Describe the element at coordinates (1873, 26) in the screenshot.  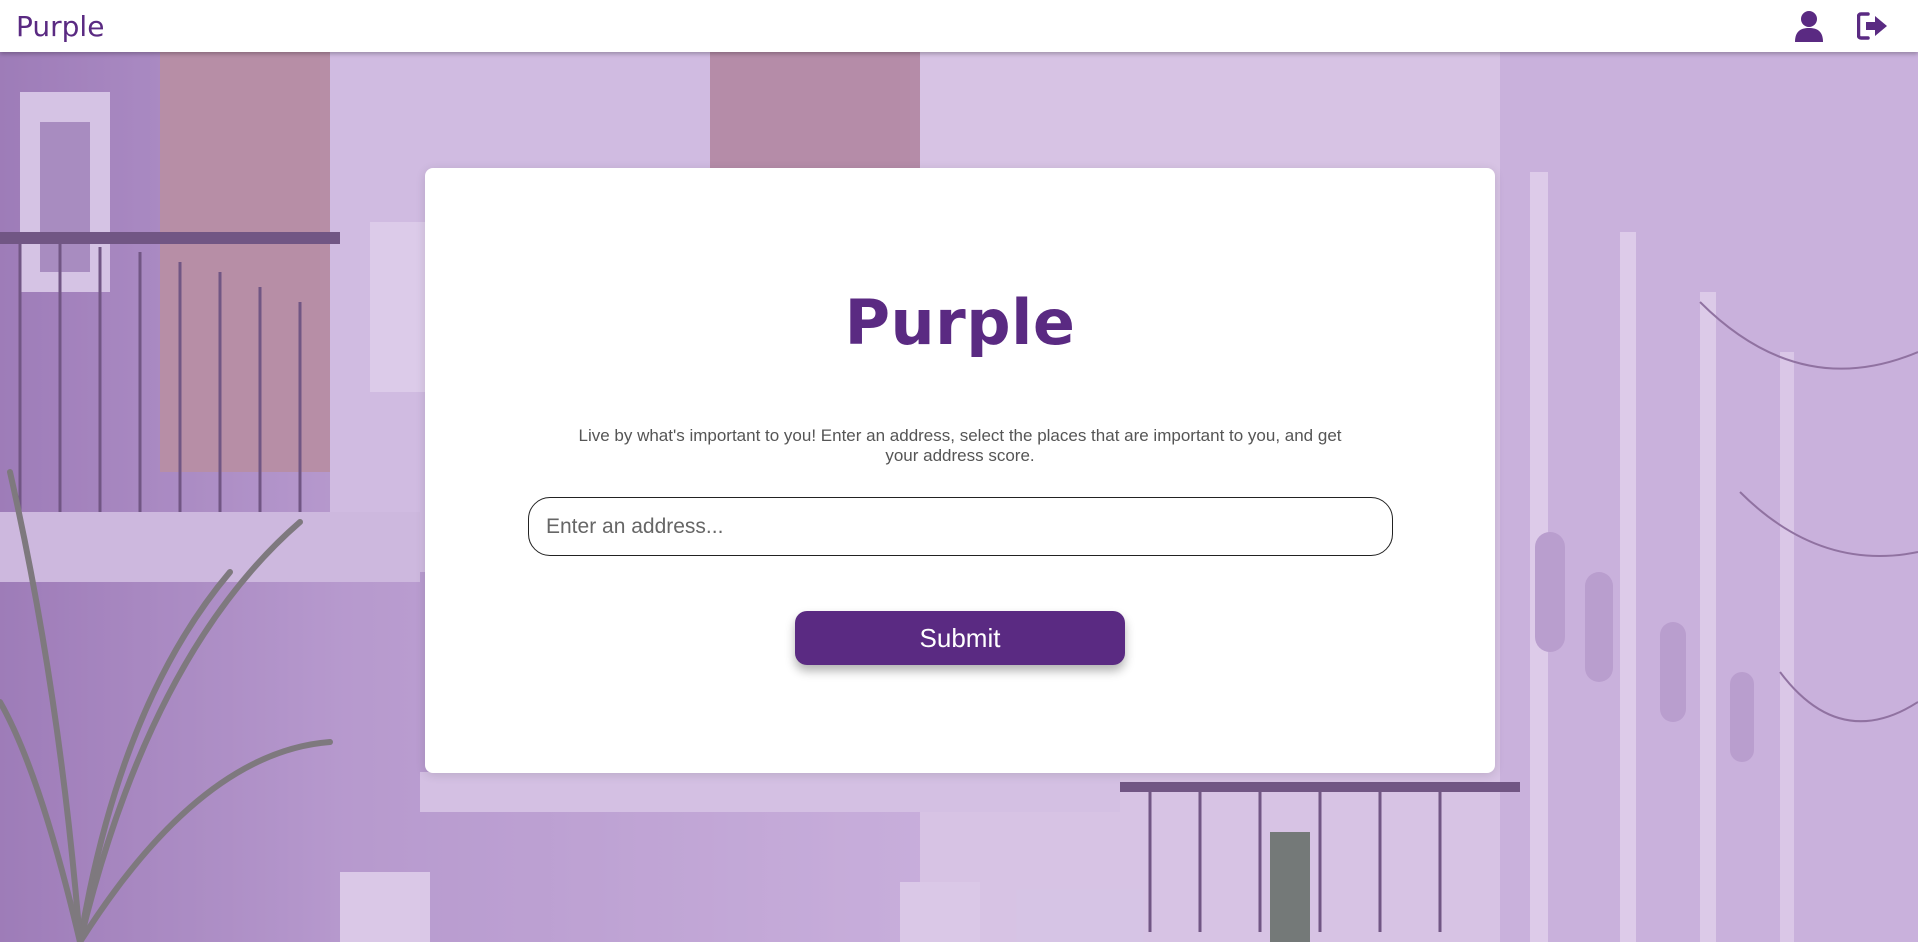
I see `sign-out-icon` at that location.